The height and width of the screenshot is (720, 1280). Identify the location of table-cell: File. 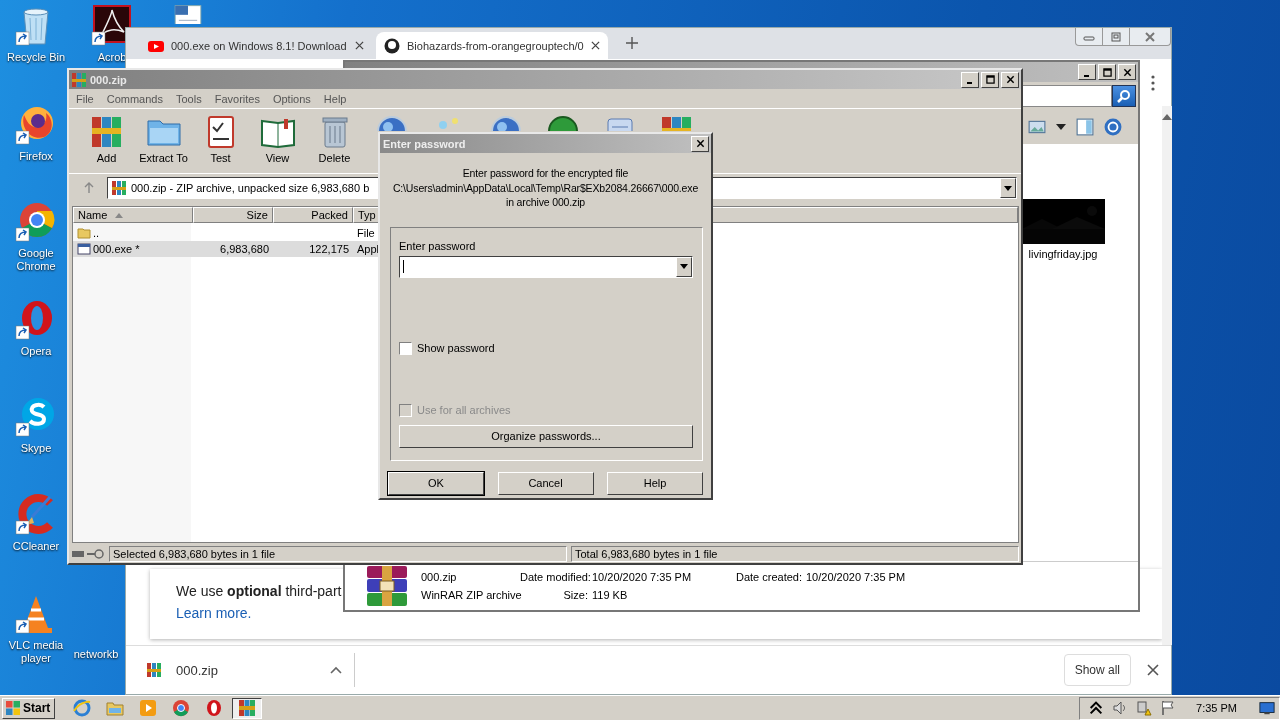
(366, 233).